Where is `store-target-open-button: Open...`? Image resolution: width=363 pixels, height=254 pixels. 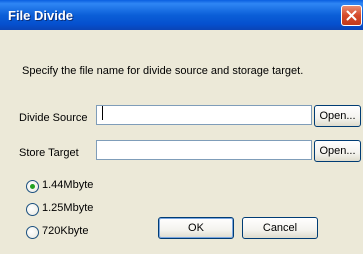
store-target-open-button: Open... is located at coordinates (337, 151).